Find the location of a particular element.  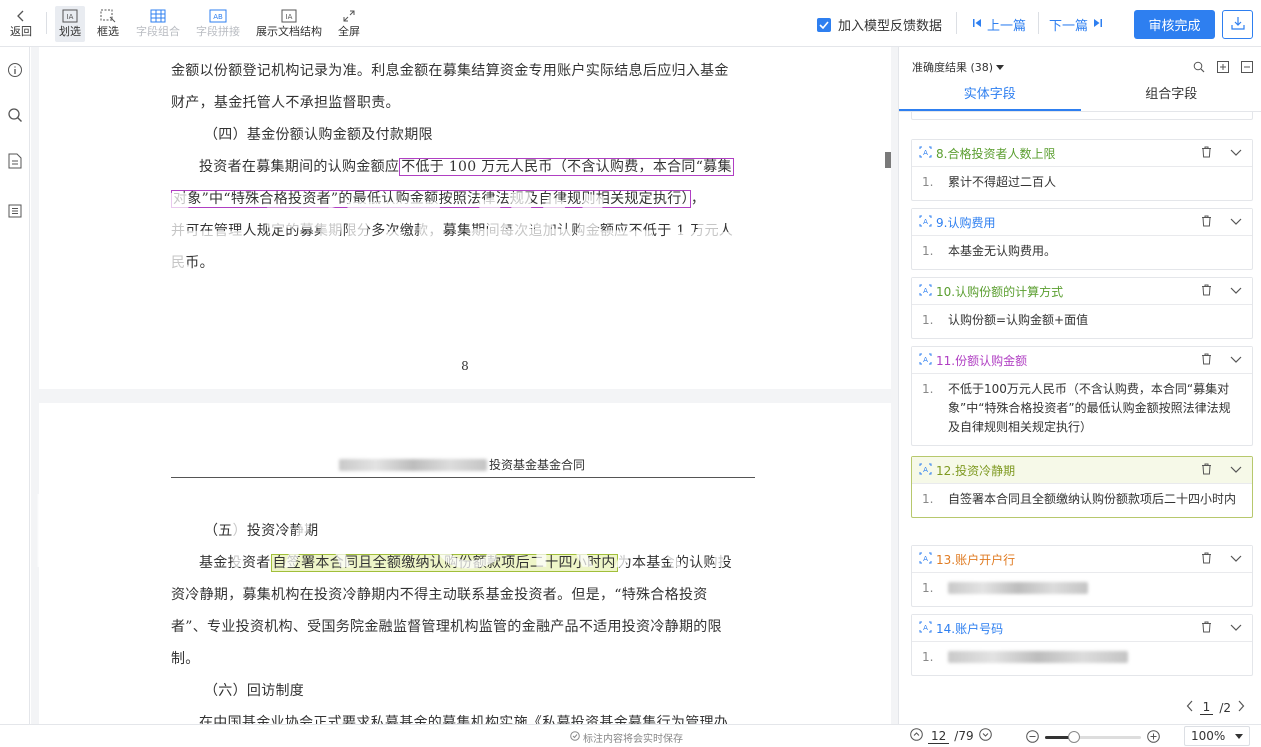

field-value-row: 1. 本基金无认购费用。 is located at coordinates (1082, 252).